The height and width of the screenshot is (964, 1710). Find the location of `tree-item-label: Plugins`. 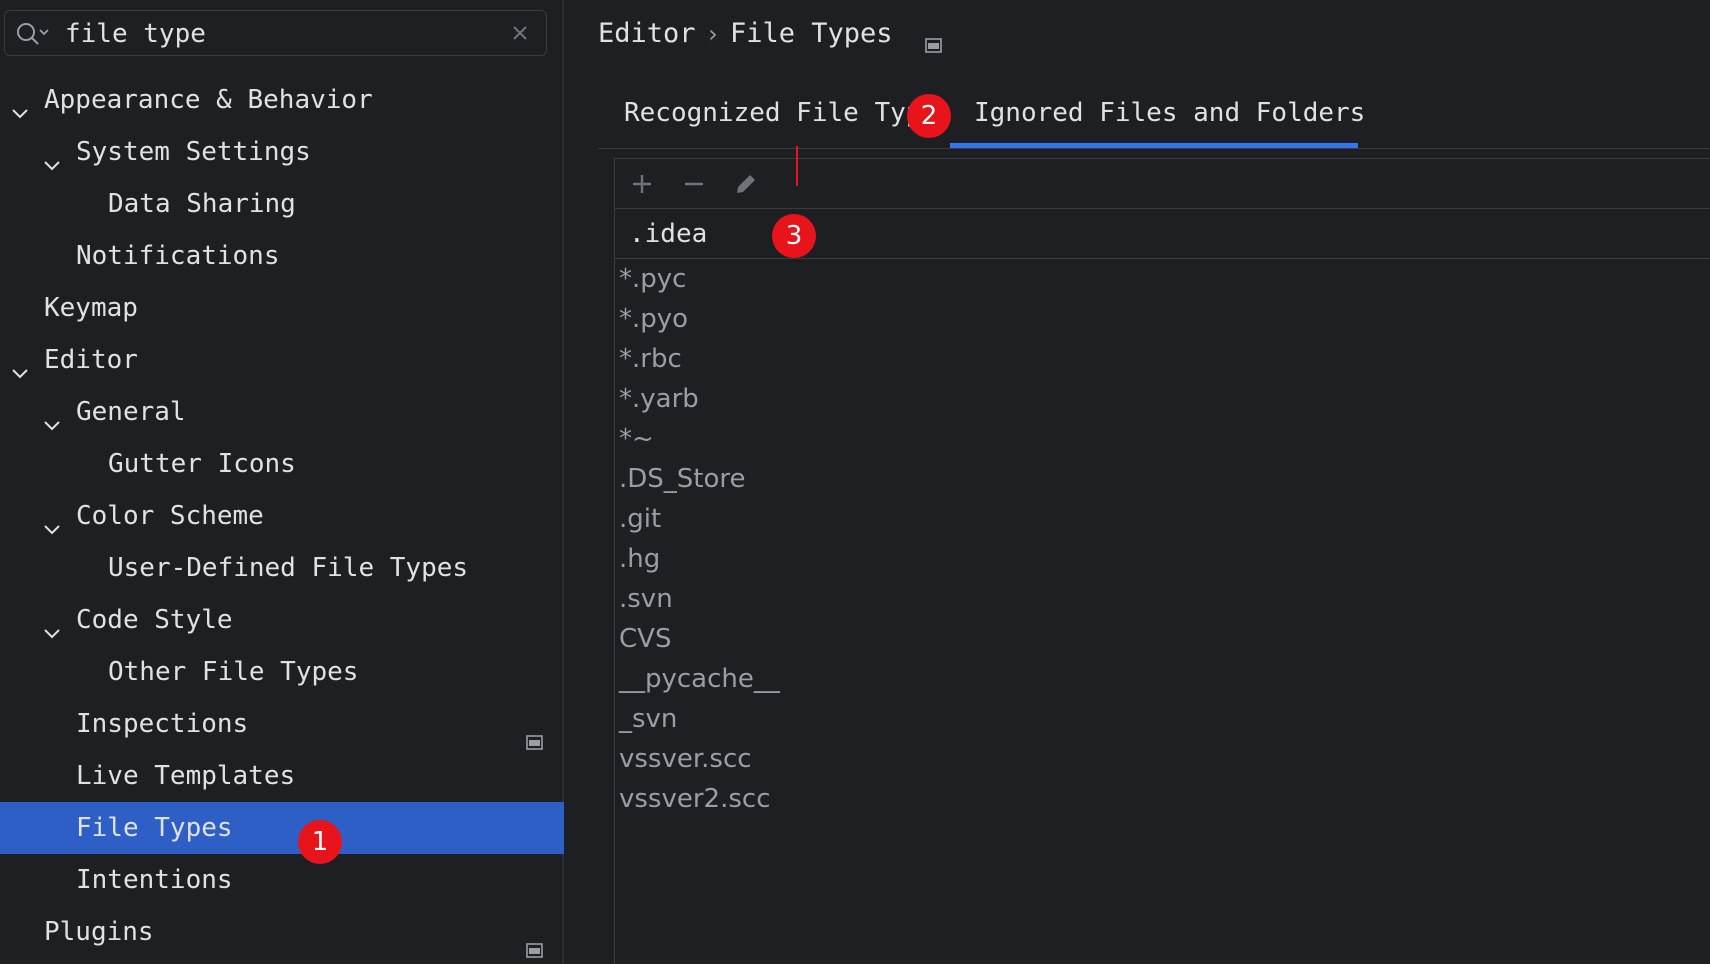

tree-item-label: Plugins is located at coordinates (99, 932).